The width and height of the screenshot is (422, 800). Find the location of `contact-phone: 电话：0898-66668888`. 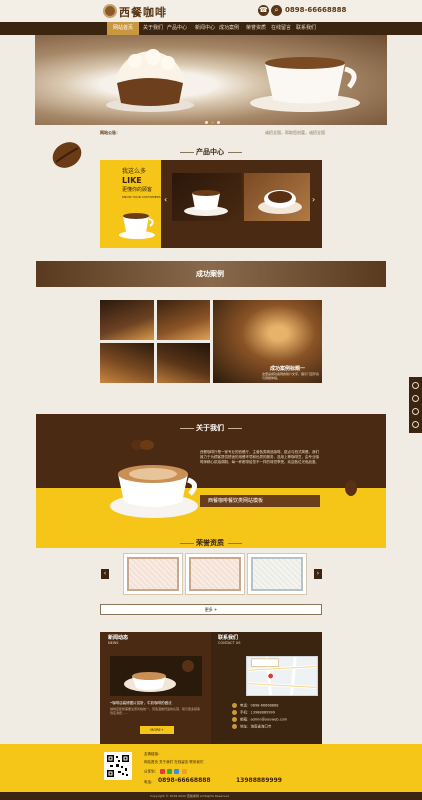

contact-phone: 电话：0898-66668888 is located at coordinates (255, 706).